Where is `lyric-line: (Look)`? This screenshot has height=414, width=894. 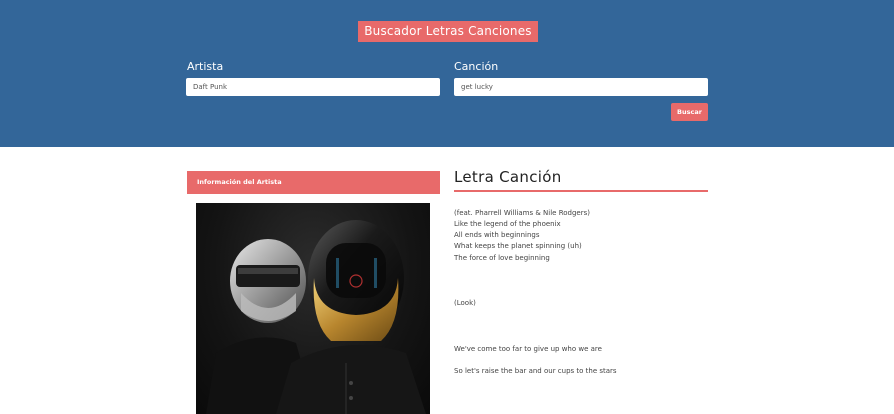
lyric-line: (Look) is located at coordinates (465, 303).